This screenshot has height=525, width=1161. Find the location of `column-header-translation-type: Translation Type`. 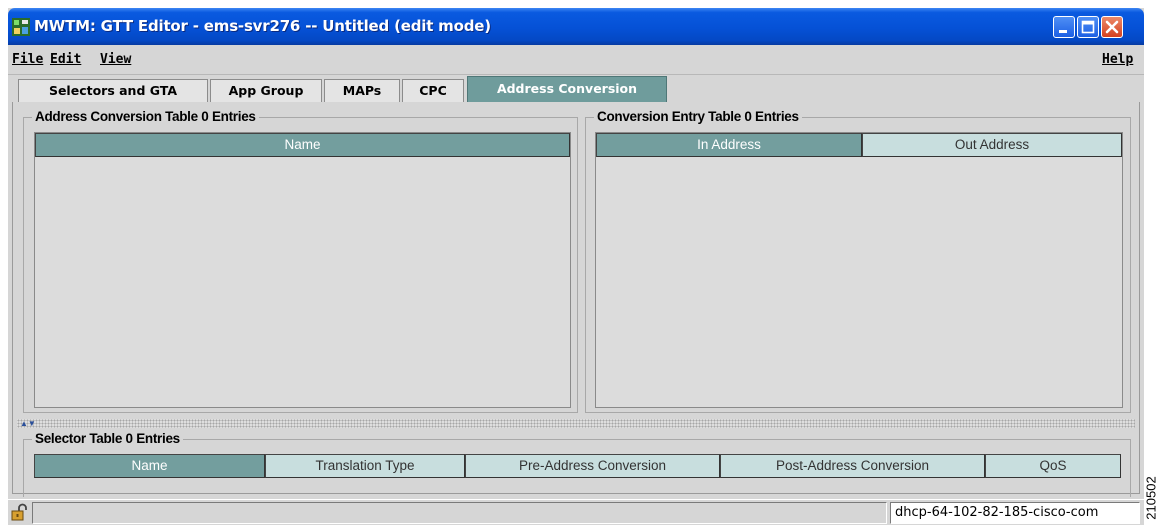

column-header-translation-type: Translation Type is located at coordinates (365, 466).